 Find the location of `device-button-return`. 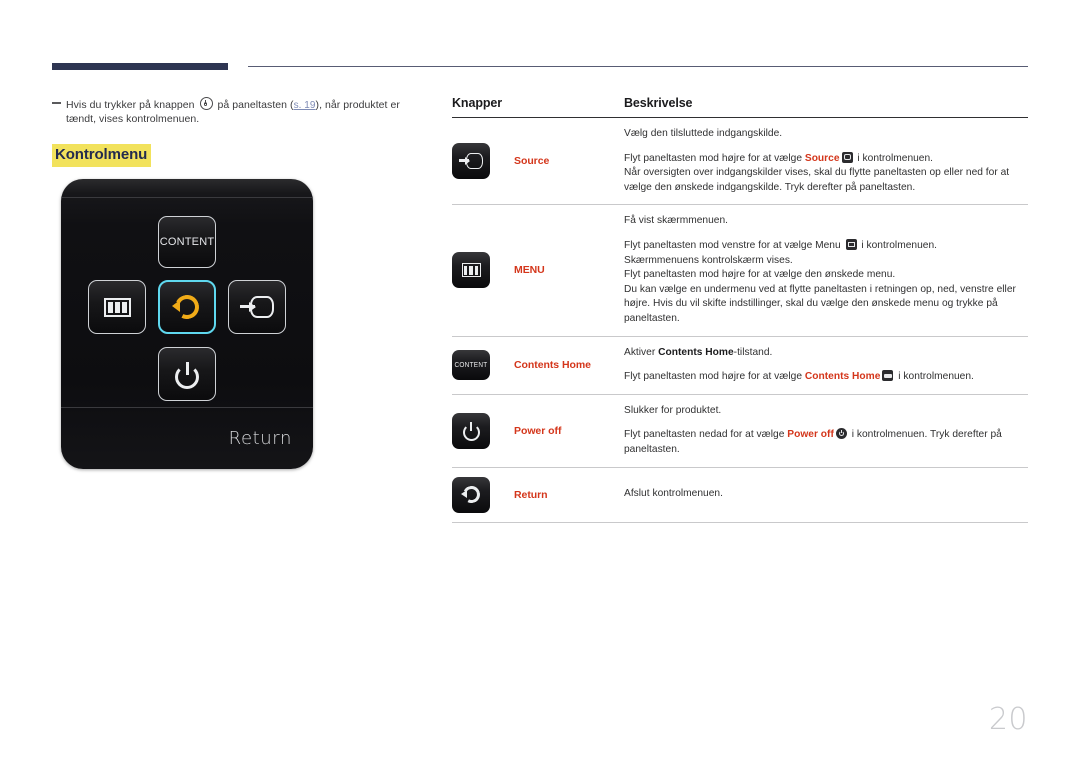

device-button-return is located at coordinates (187, 307).